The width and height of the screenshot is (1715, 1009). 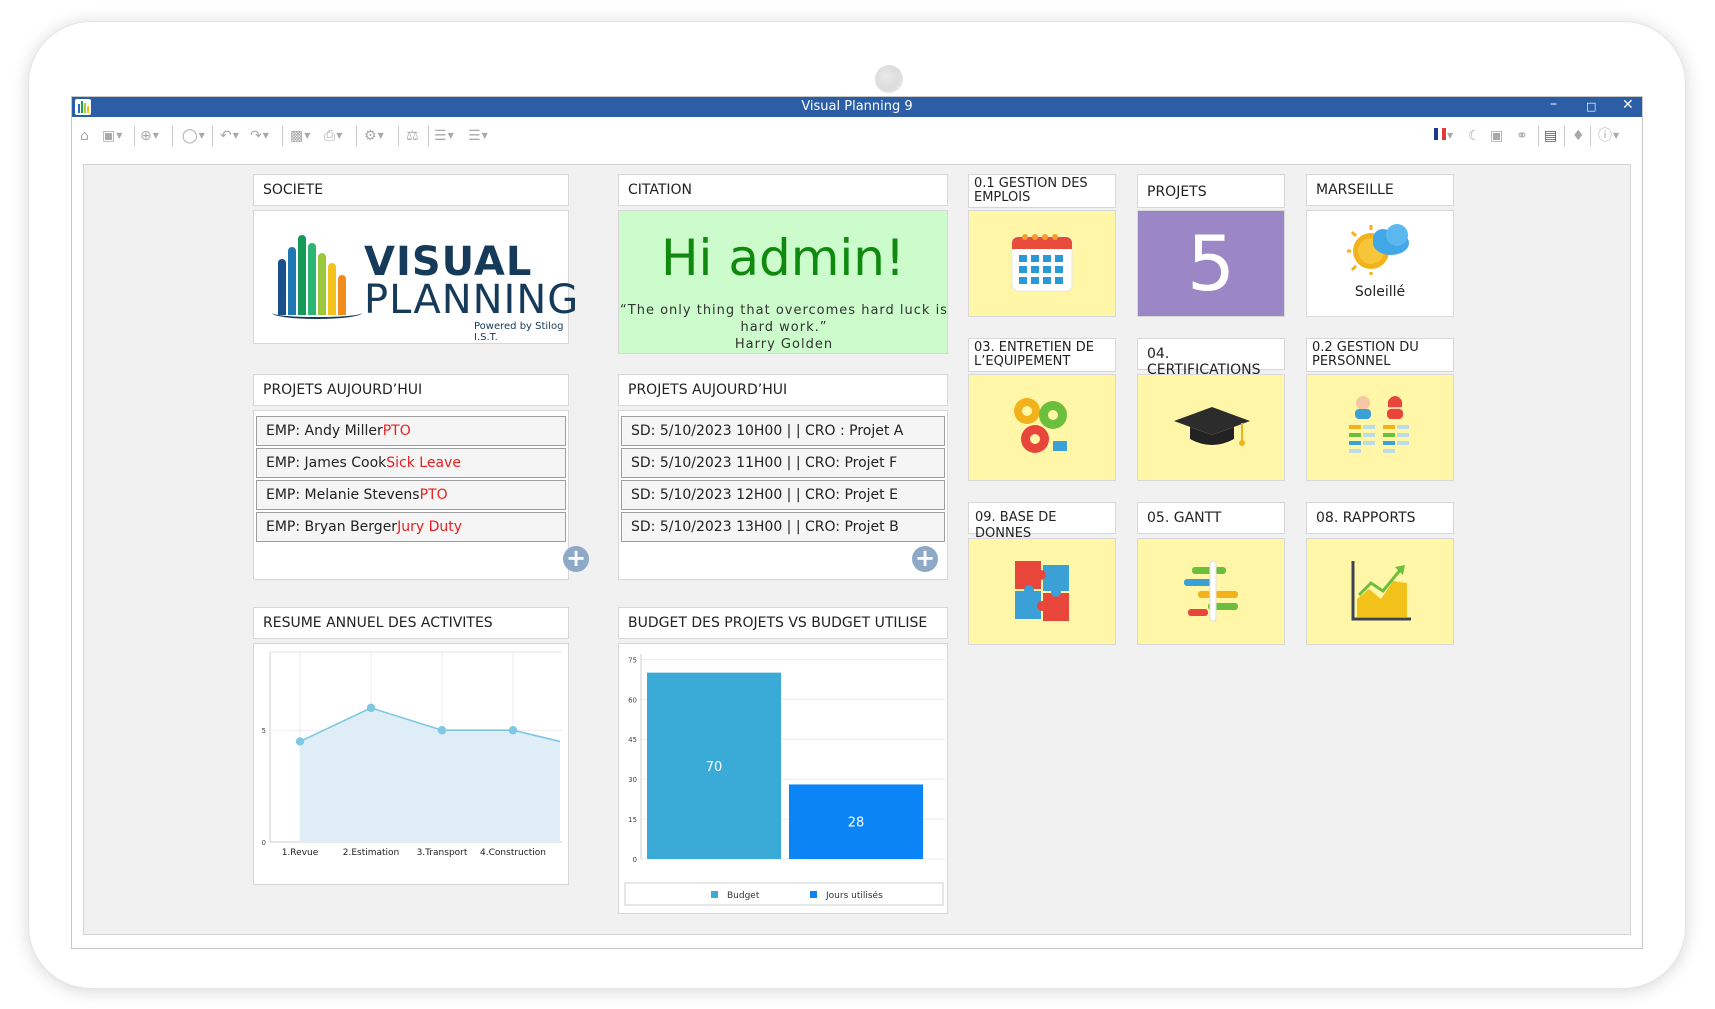 I want to click on home-icon: ⌂, so click(x=84, y=136).